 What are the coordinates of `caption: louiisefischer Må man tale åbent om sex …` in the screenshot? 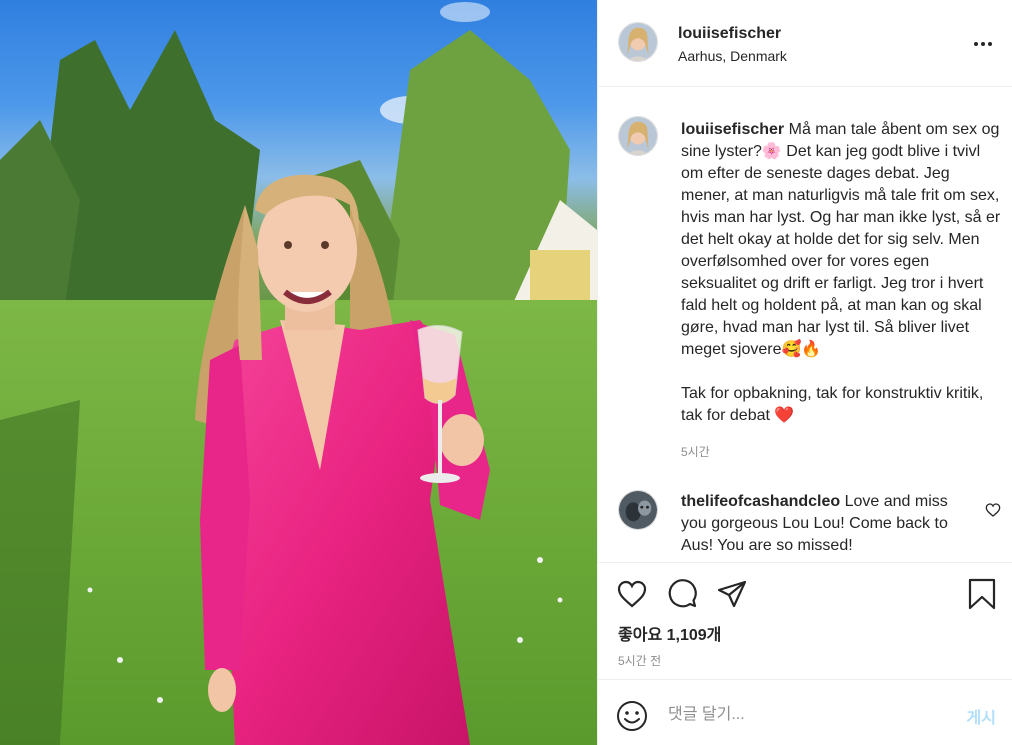 It's located at (841, 273).